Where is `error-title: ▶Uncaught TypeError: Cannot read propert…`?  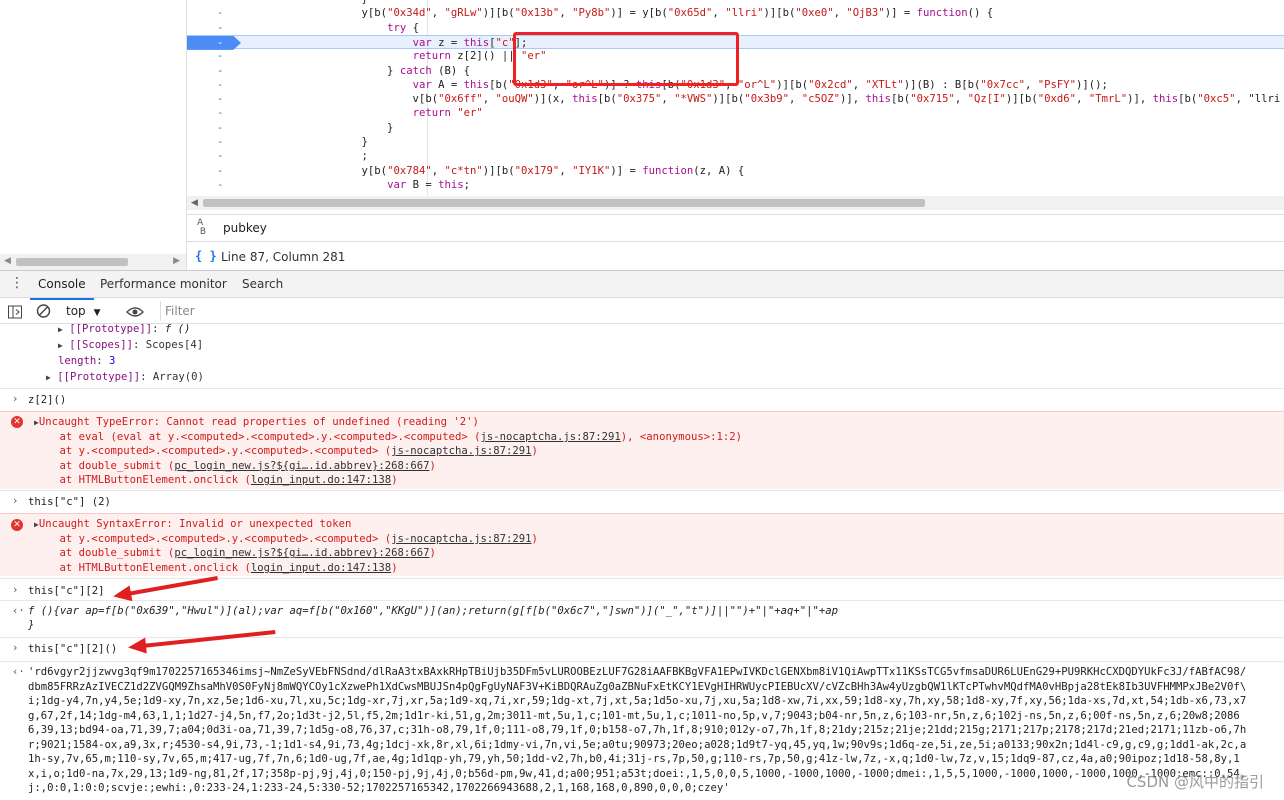
error-title: ▶Uncaught TypeError: Cannot read propert… is located at coordinates (256, 422).